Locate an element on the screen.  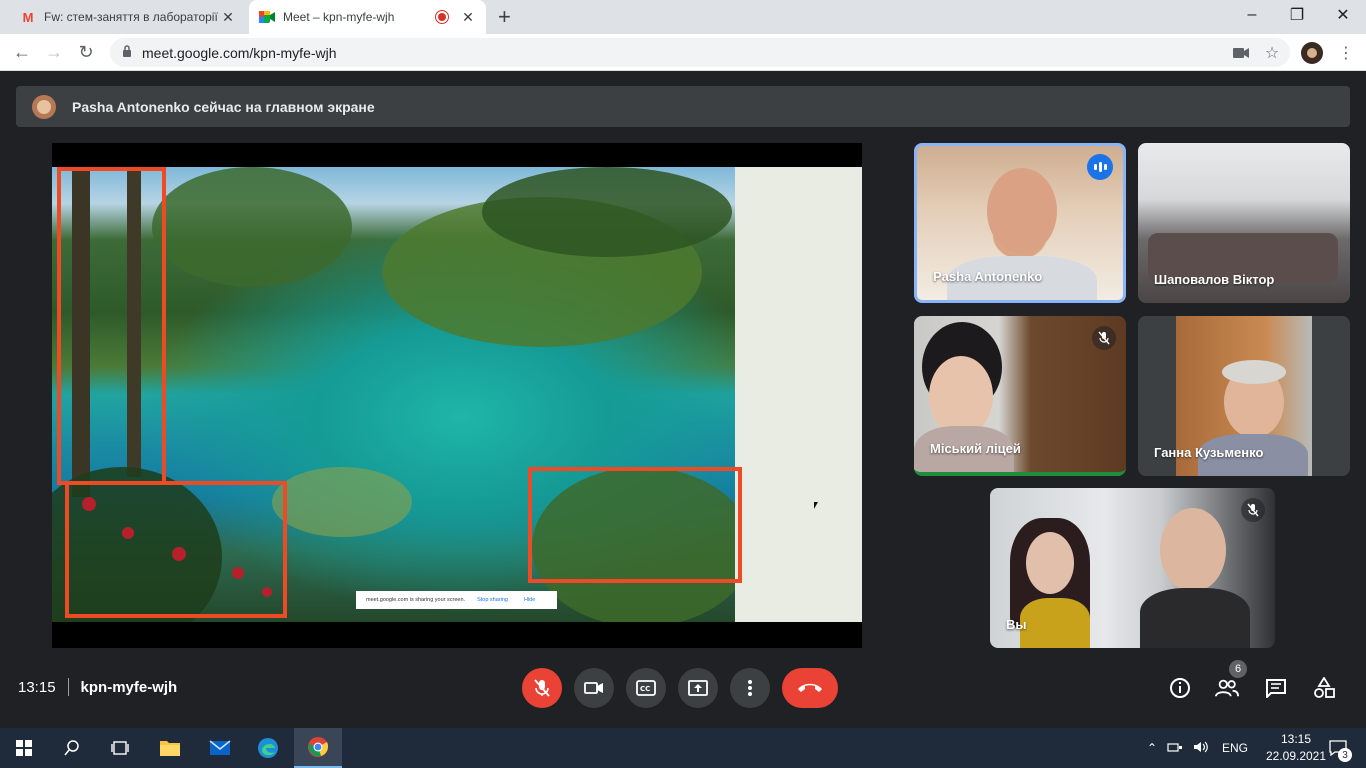
people-icon is located at coordinates (1227, 688).